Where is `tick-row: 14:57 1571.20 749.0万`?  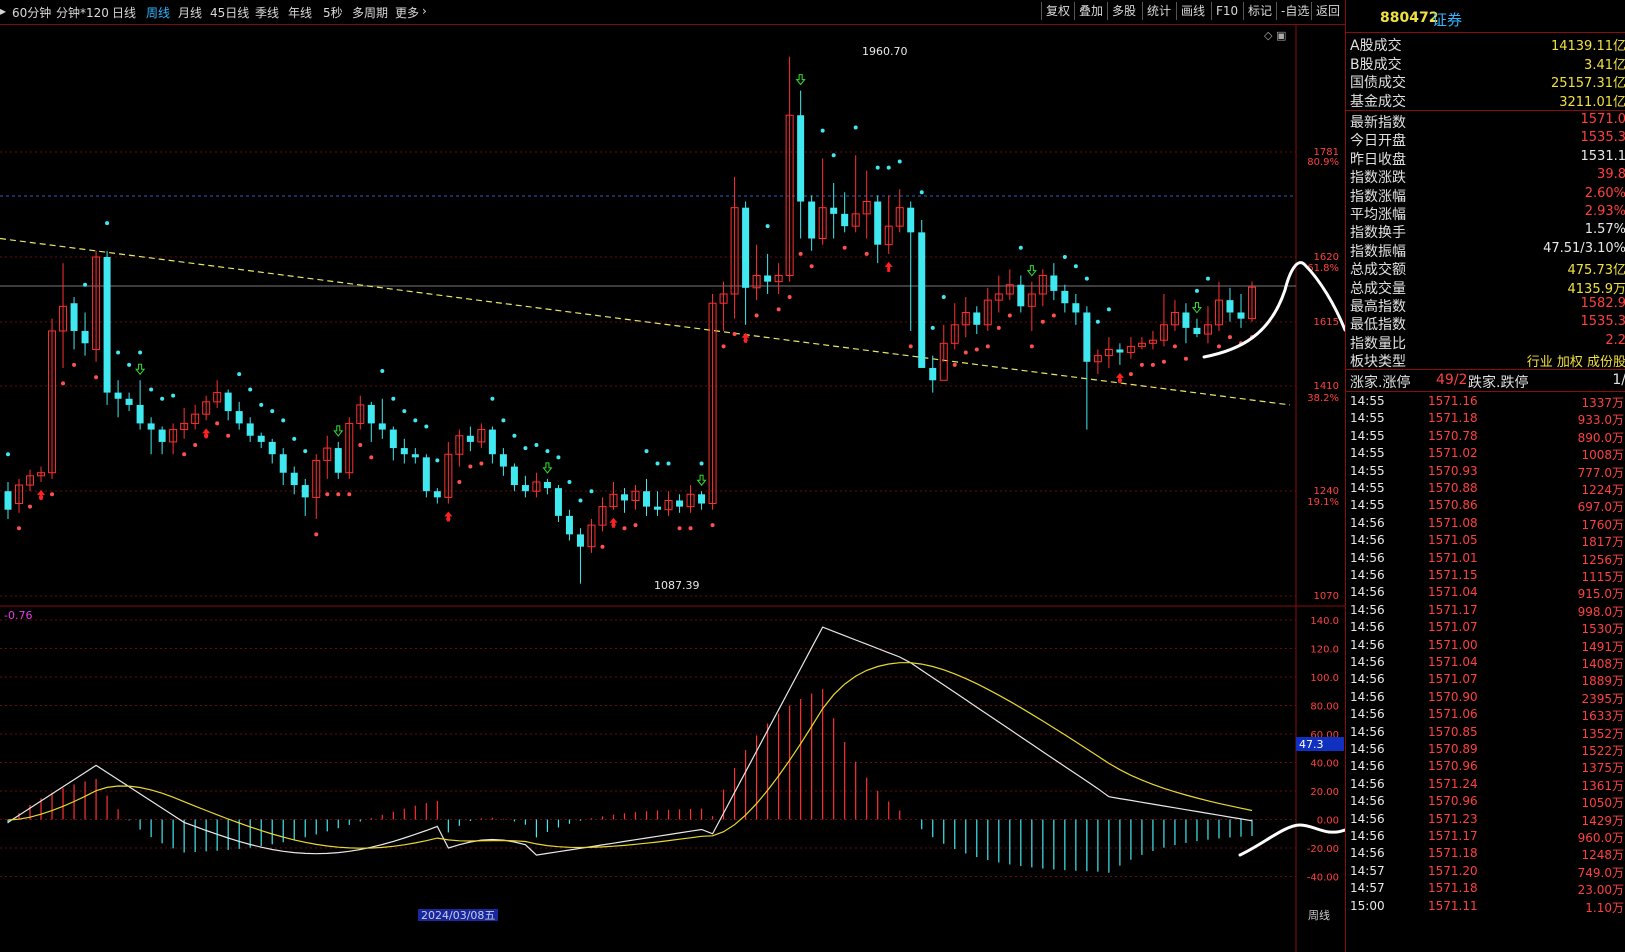
tick-row: 14:57 1571.20 749.0万 is located at coordinates (1485, 873).